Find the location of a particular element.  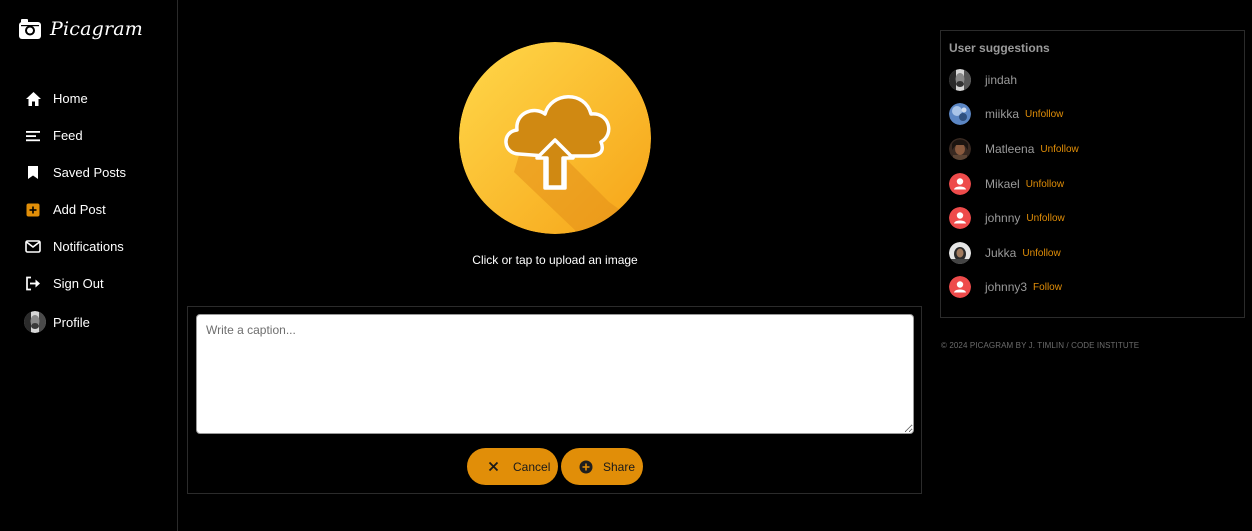

username: Mikael is located at coordinates (1002, 184).